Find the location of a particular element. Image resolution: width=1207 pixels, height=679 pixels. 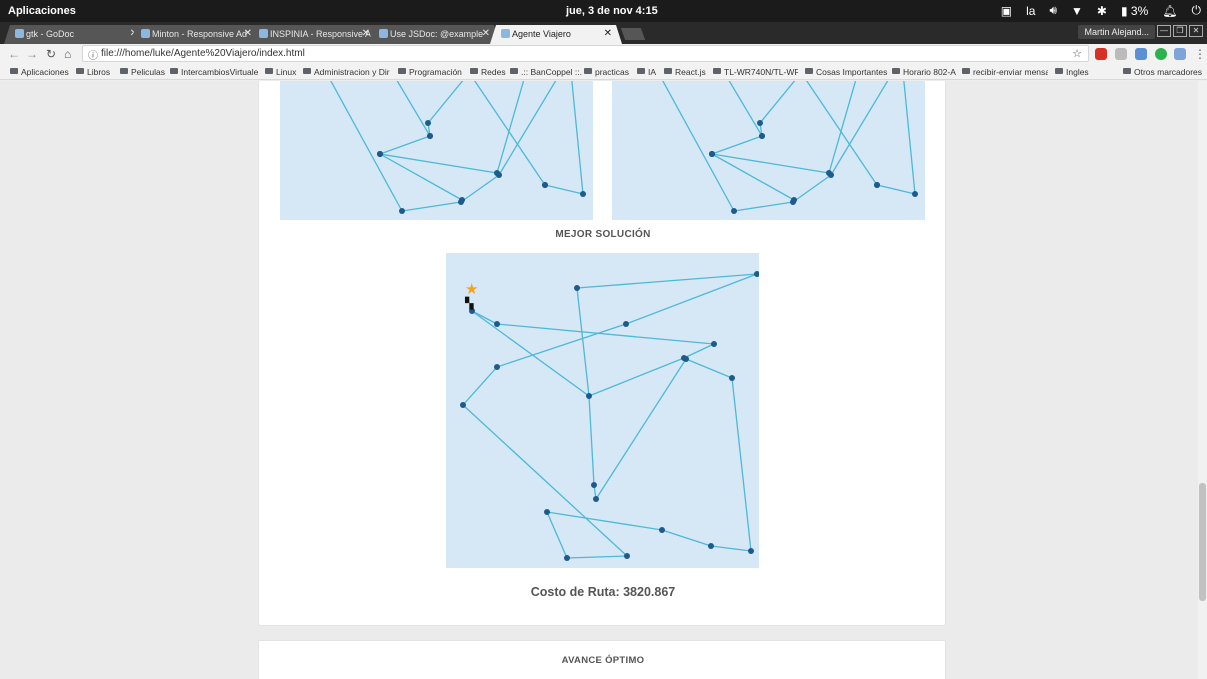

bookmark-item: Horario 802-A is located at coordinates (924, 72).